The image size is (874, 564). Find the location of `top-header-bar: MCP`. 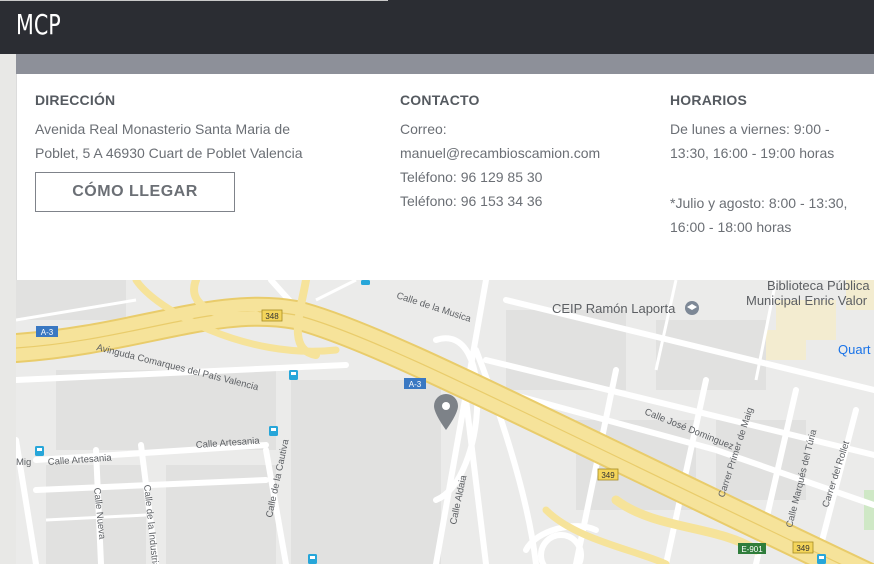

top-header-bar: MCP is located at coordinates (437, 27).